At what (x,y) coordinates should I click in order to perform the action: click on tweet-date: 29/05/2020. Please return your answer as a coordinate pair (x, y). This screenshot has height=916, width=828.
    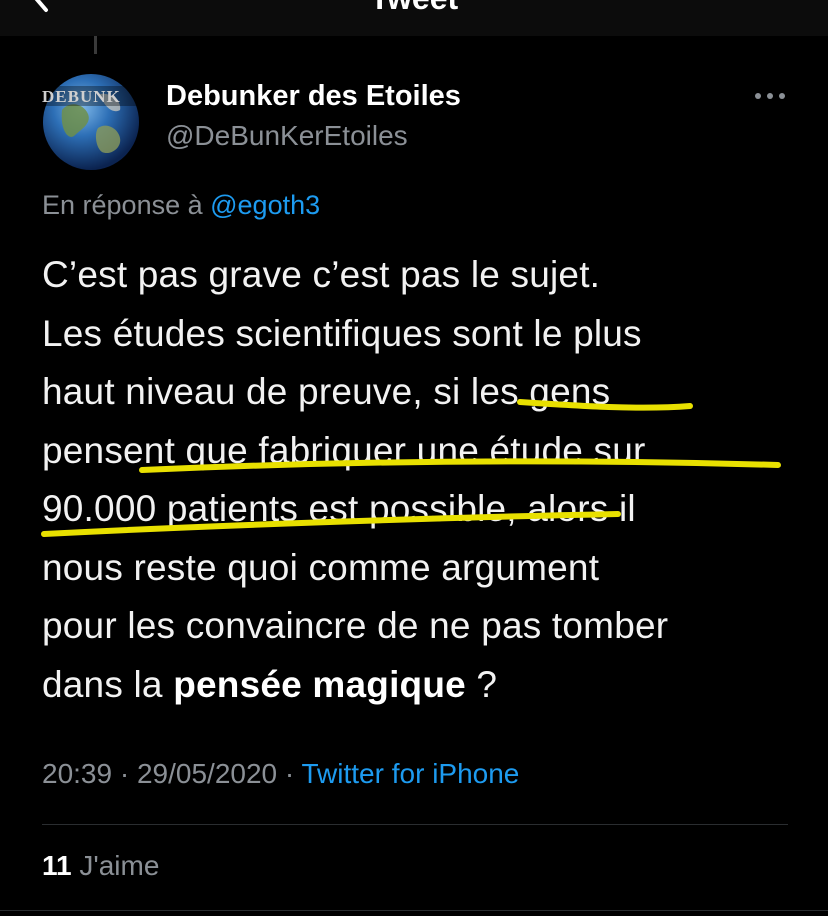
    Looking at the image, I should click on (207, 773).